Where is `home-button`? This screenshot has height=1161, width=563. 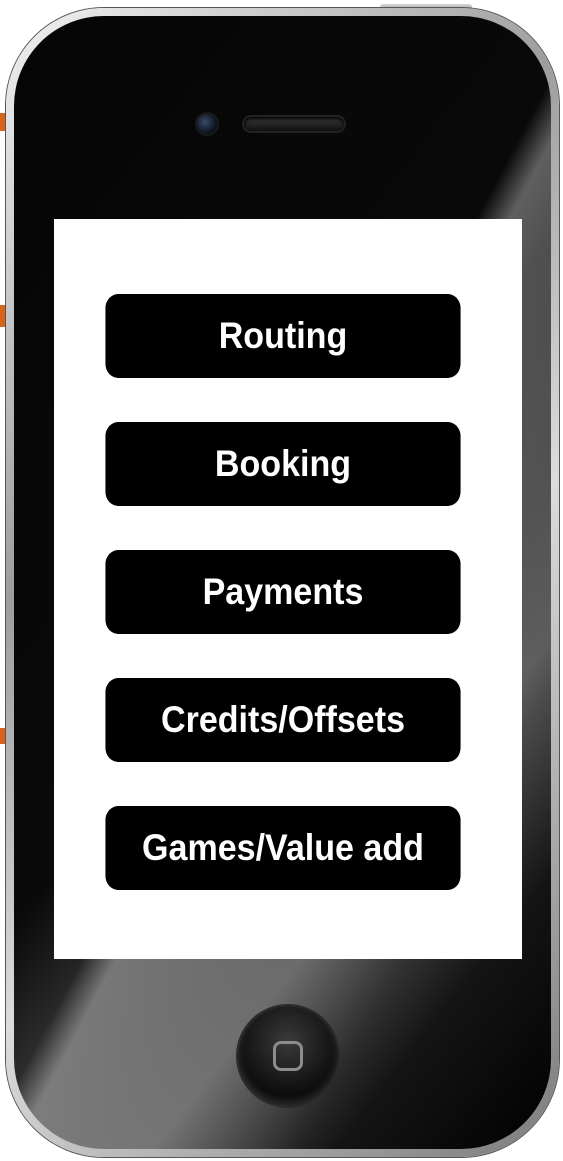
home-button is located at coordinates (288, 1056).